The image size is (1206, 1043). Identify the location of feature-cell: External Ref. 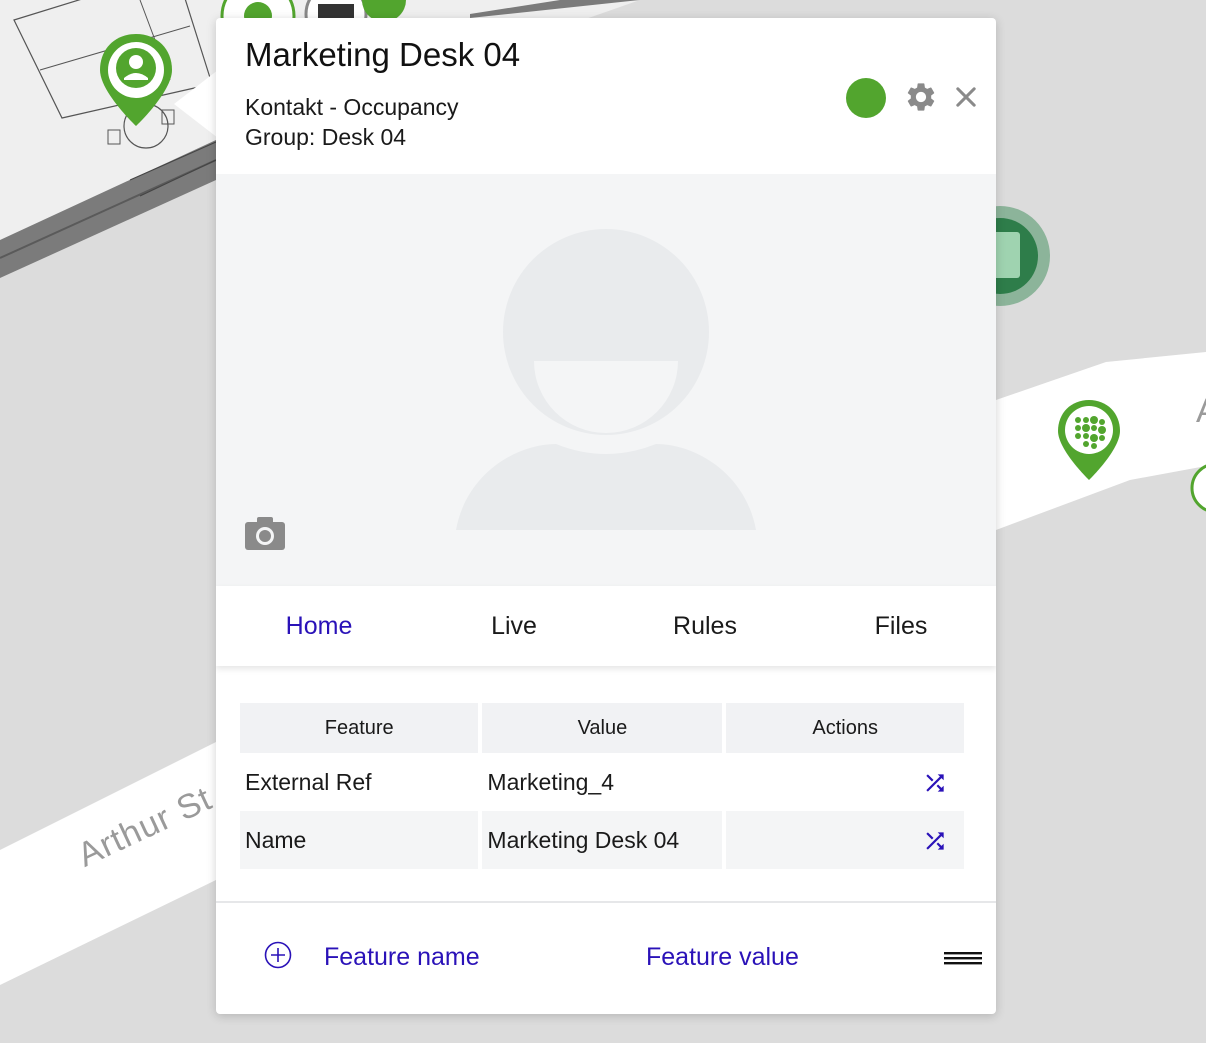
(308, 781).